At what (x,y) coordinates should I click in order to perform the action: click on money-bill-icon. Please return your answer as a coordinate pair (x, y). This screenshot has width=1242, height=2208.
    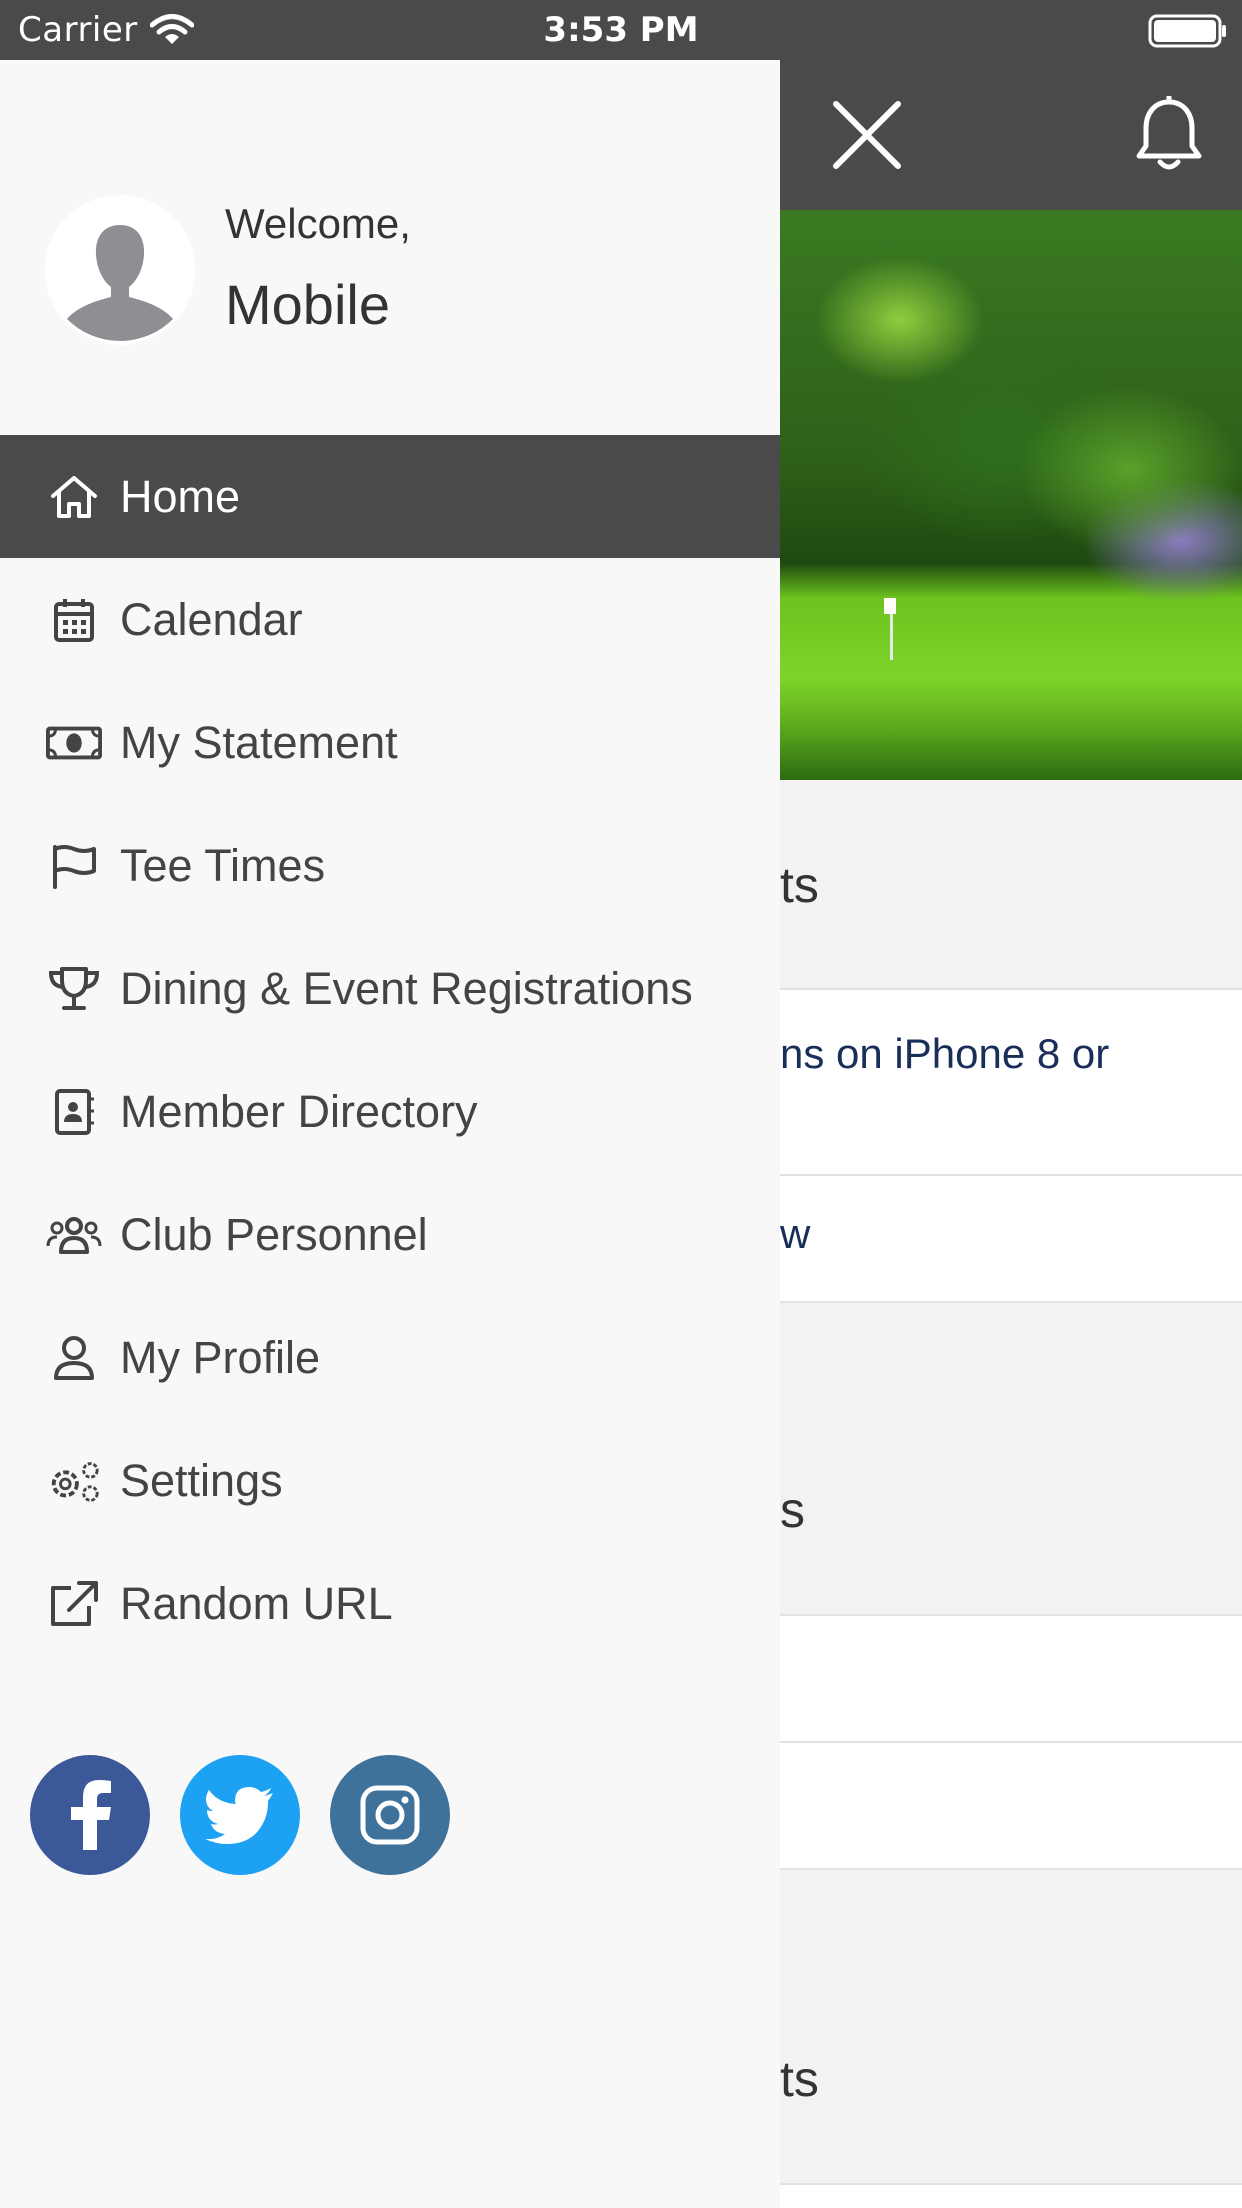
    Looking at the image, I should click on (74, 743).